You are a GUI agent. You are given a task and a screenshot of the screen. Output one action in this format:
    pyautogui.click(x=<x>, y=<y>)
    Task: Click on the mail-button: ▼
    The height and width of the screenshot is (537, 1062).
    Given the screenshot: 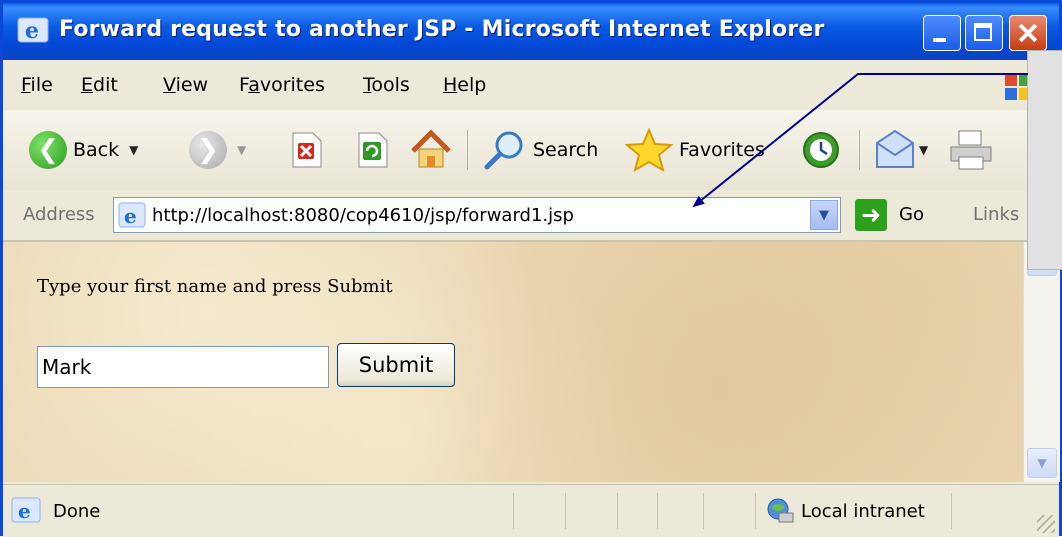 What is the action you would take?
    pyautogui.click(x=900, y=150)
    